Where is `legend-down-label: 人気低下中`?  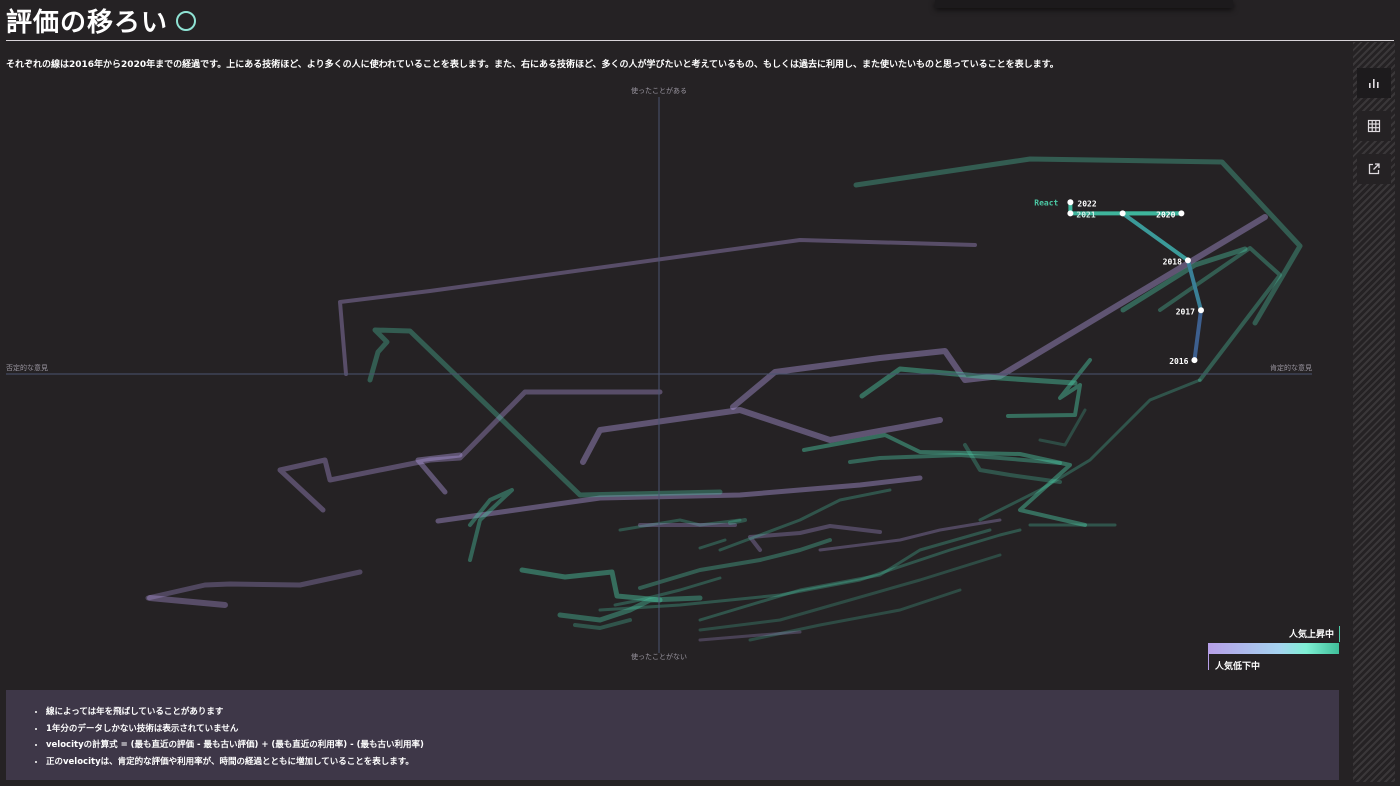
legend-down-label: 人気低下中 is located at coordinates (1238, 667).